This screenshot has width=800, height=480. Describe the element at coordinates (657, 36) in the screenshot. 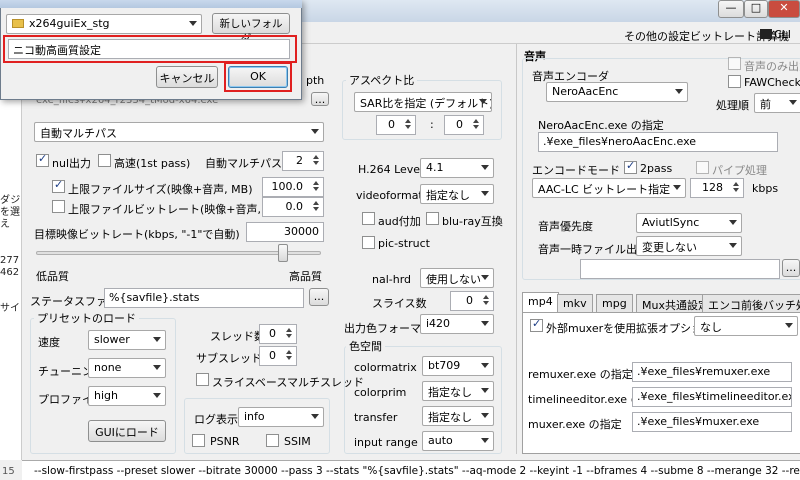

I see `menu-other-settings: その他の設定` at that location.